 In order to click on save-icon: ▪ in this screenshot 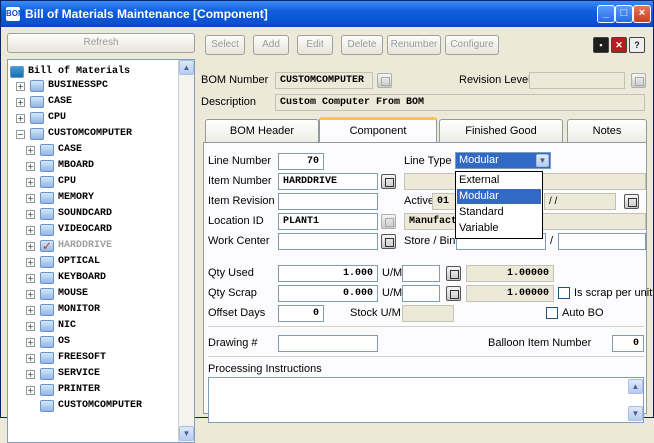, I will do `click(601, 45)`.